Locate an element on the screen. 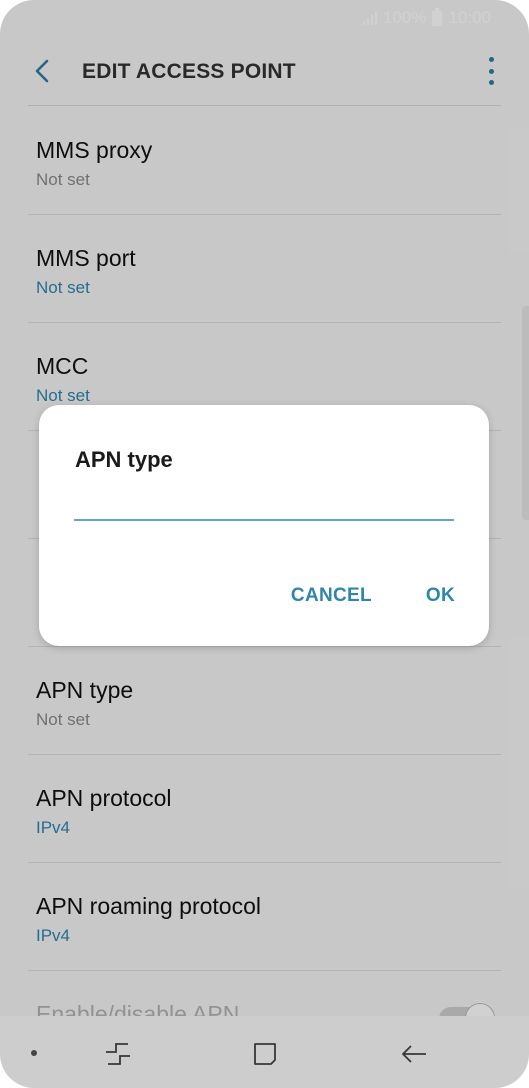  dialog-actions: CANCEL OK is located at coordinates (373, 596).